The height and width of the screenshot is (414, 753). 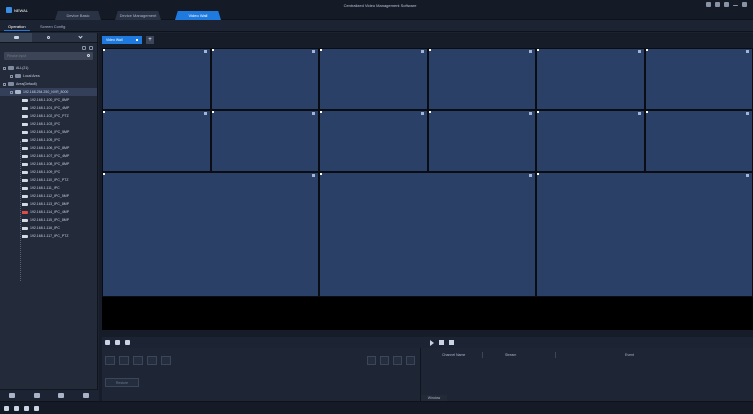 I want to click on tree-item: ALL(21), so click(x=48, y=68).